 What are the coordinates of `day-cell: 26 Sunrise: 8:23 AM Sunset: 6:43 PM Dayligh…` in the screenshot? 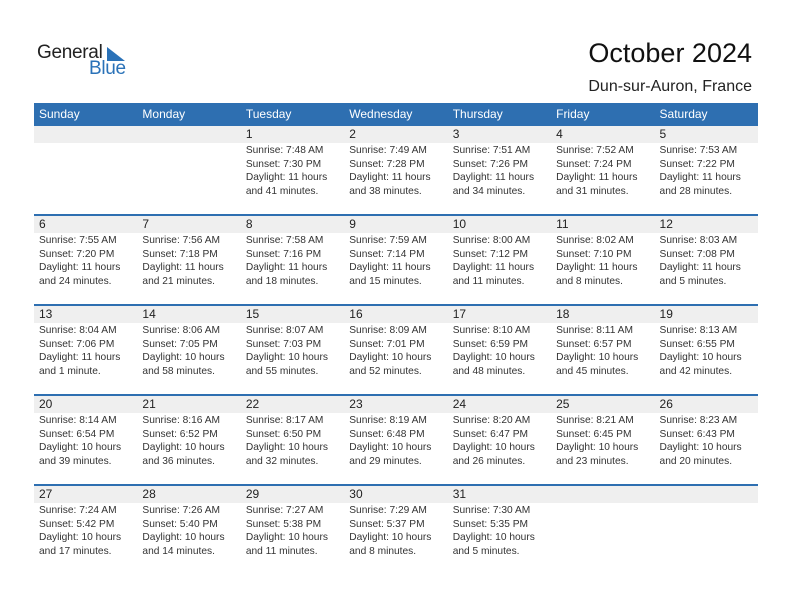 It's located at (706, 432).